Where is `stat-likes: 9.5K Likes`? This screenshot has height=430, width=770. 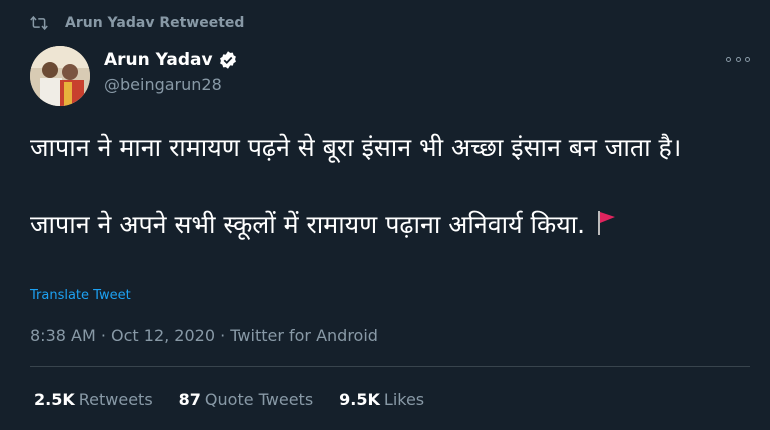
stat-likes: 9.5K Likes is located at coordinates (381, 399).